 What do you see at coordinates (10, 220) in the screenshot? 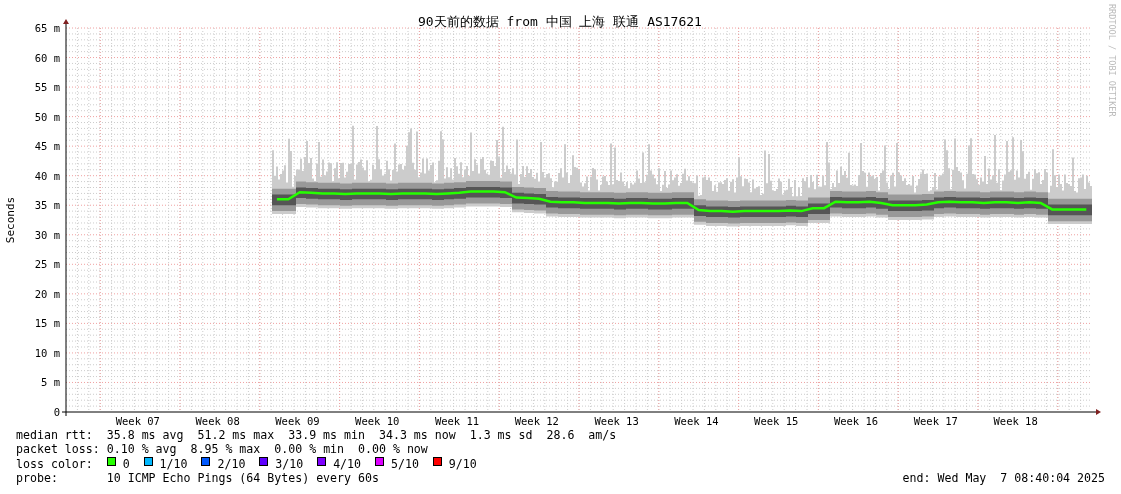
I see `y-axis-label: Seconds` at bounding box center [10, 220].